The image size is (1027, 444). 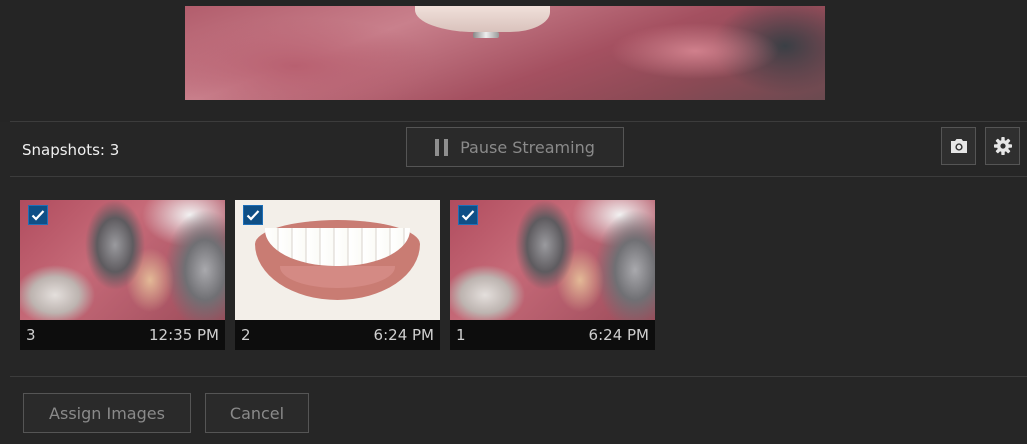 What do you see at coordinates (31, 335) in the screenshot?
I see `snapshot-number: 3` at bounding box center [31, 335].